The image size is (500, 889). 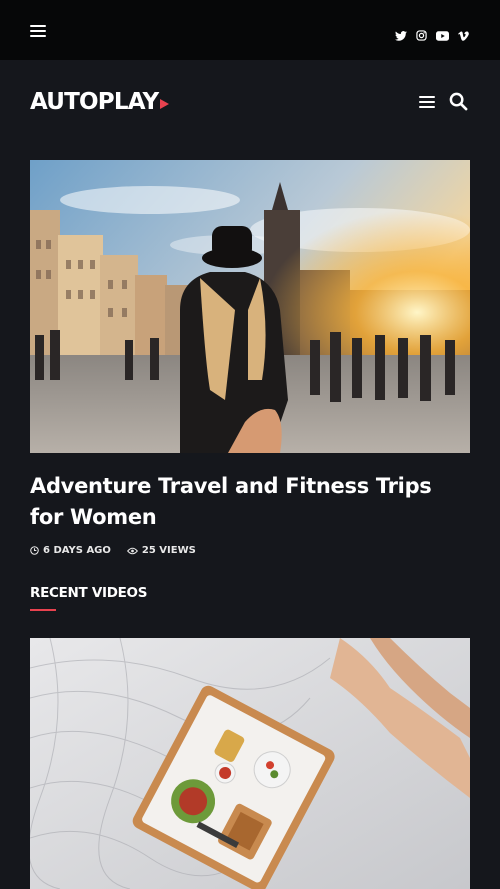 What do you see at coordinates (427, 102) in the screenshot?
I see `header-menu-icon` at bounding box center [427, 102].